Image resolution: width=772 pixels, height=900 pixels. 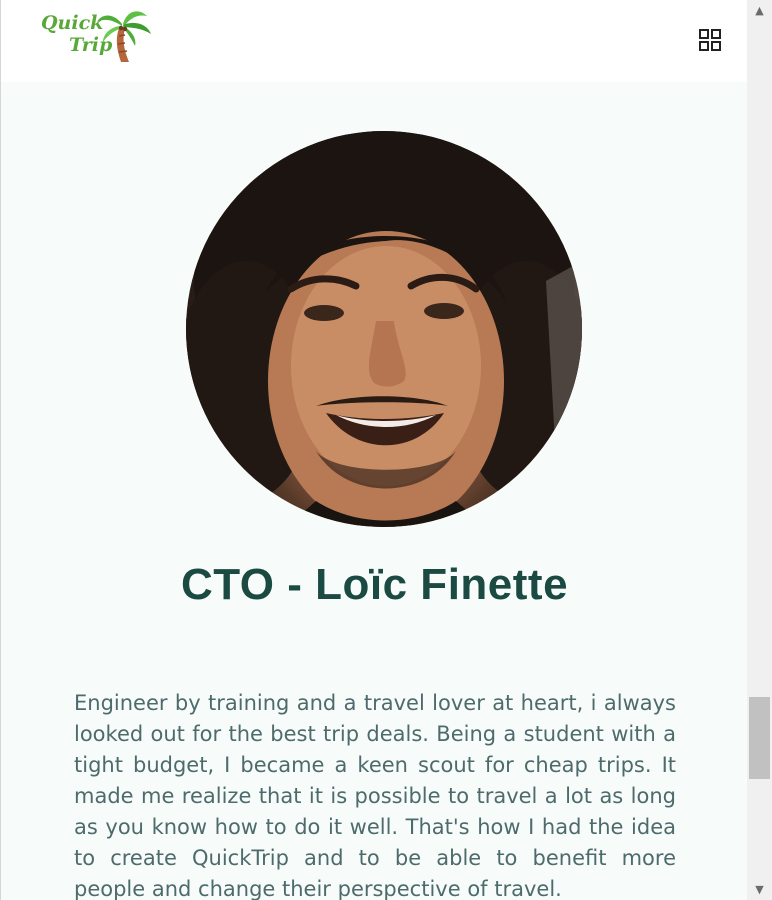 I want to click on triangle-up-icon: ▲, so click(x=759, y=10).